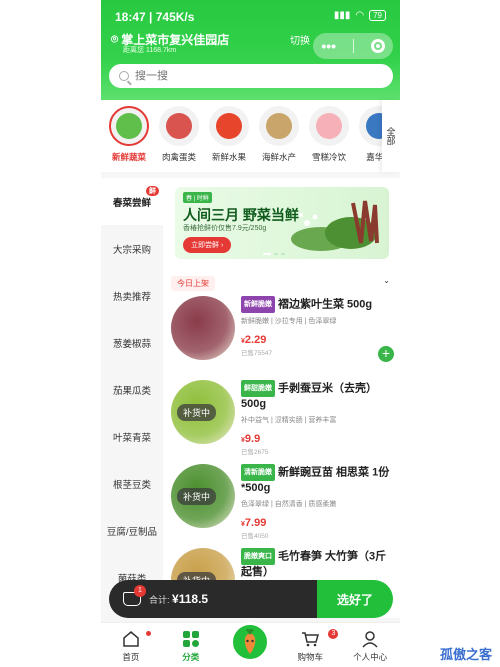 Image resolution: width=500 pixels, height=667 pixels. What do you see at coordinates (278, 157) in the screenshot?
I see `category-label: 海鲜水产` at bounding box center [278, 157].